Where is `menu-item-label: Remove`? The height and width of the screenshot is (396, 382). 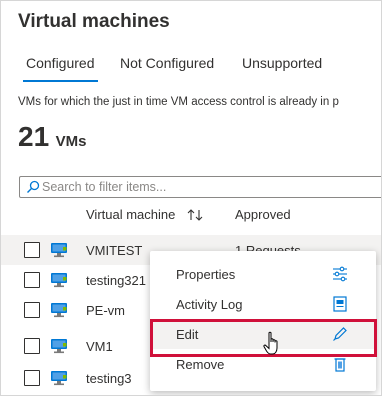 menu-item-label: Remove is located at coordinates (200, 364).